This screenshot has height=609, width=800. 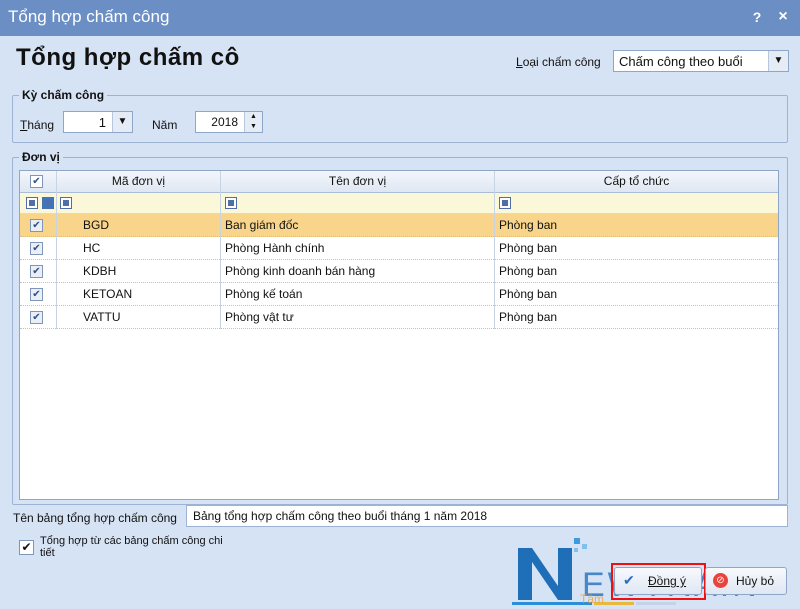 I want to click on page-title: Tổng hợp chấm cô, so click(x=128, y=57).